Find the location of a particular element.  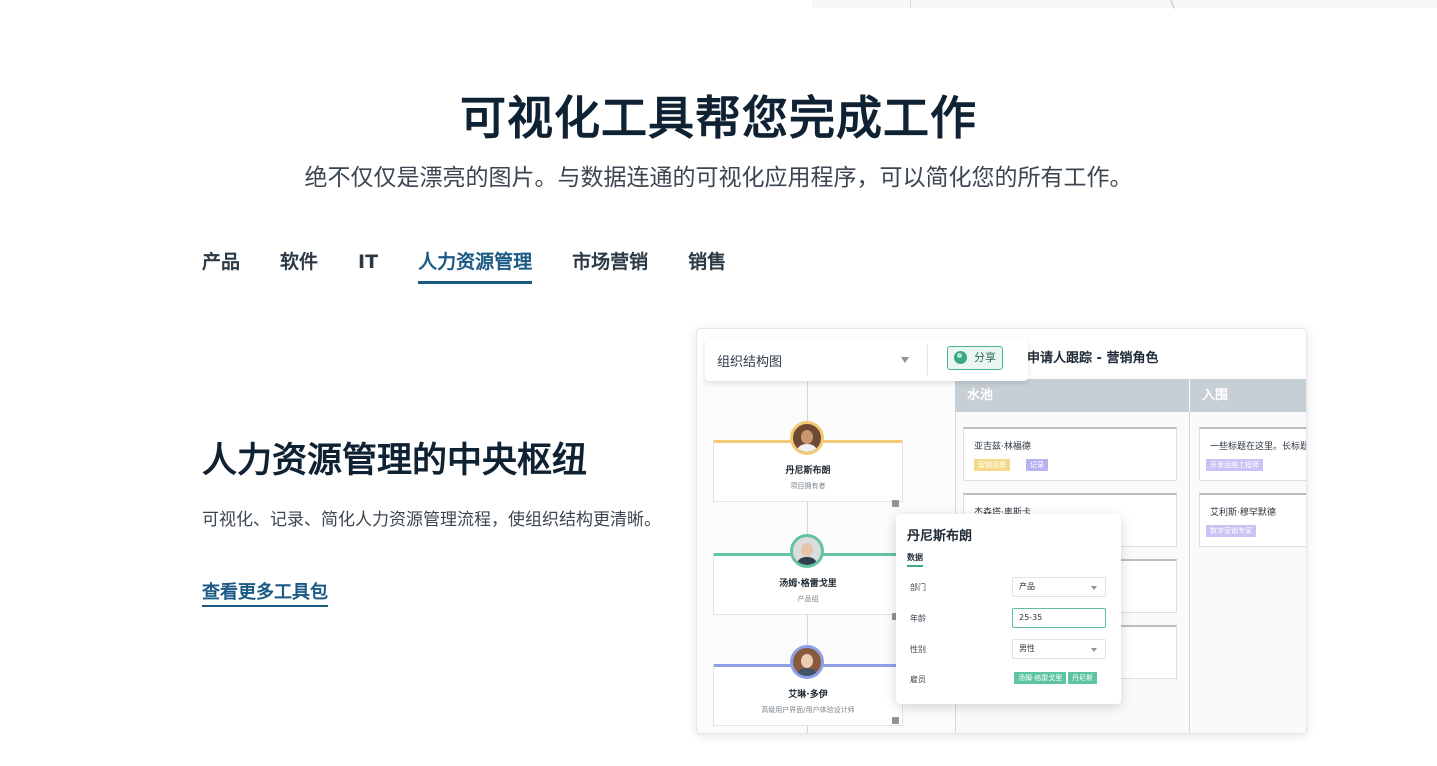

node-role: 产品组 is located at coordinates (808, 599).